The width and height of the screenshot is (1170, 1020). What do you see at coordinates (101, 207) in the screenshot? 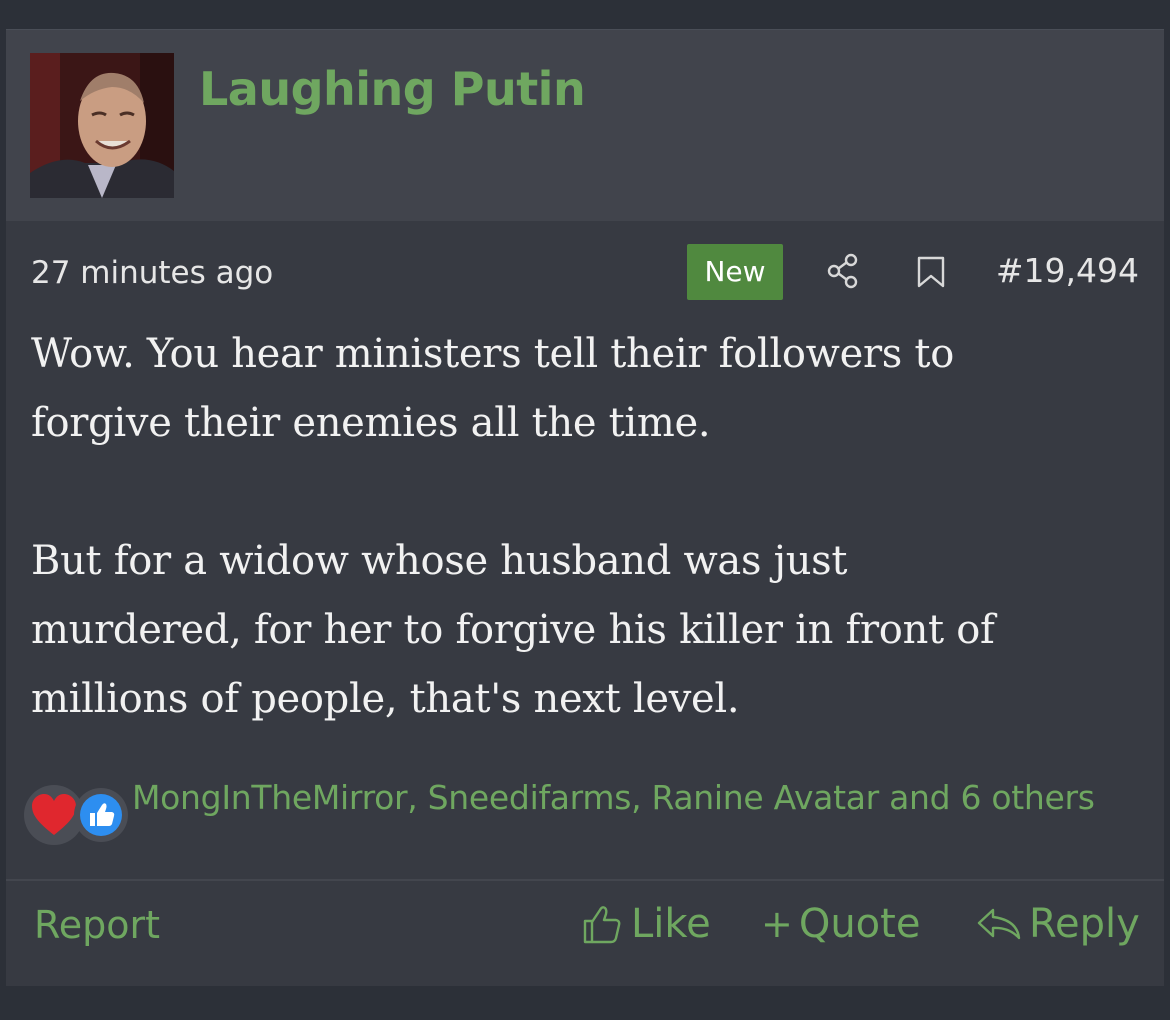
I see `avatar-pointer` at bounding box center [101, 207].